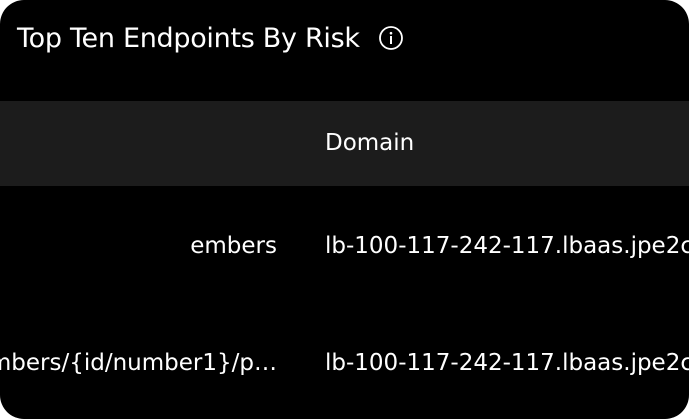 The image size is (689, 419). I want to click on widget-title: Top Ten Endpoints By Risk, so click(188, 38).